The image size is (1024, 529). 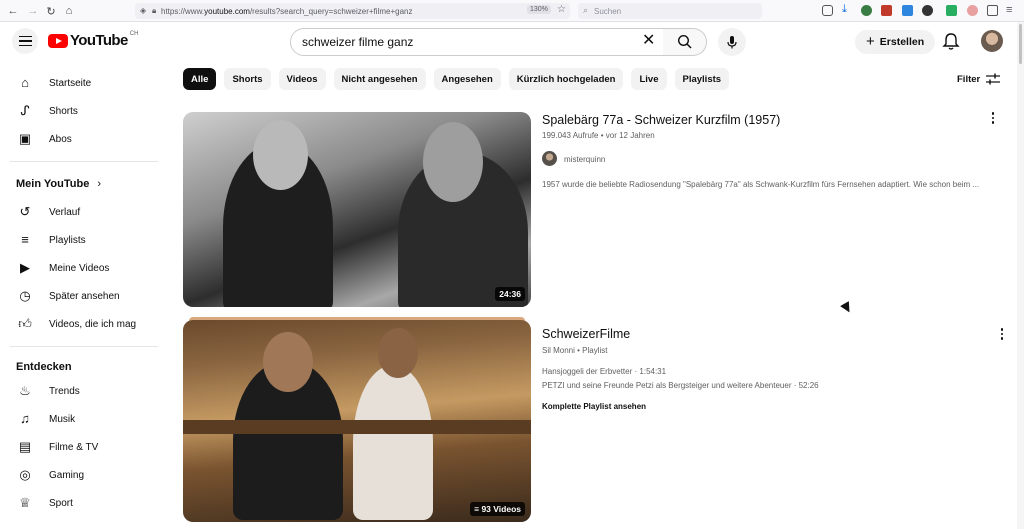 What do you see at coordinates (598, 135) in the screenshot?
I see `video-meta: 199.043 Aufrufe • vor 12 Jahren` at bounding box center [598, 135].